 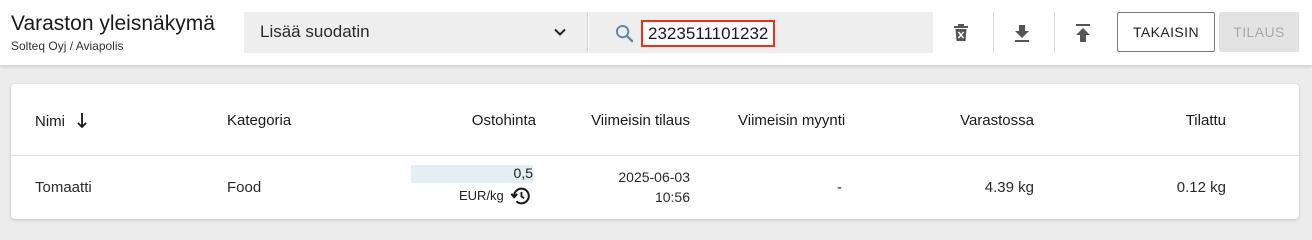 I want to click on price-history-icon, so click(x=521, y=196).